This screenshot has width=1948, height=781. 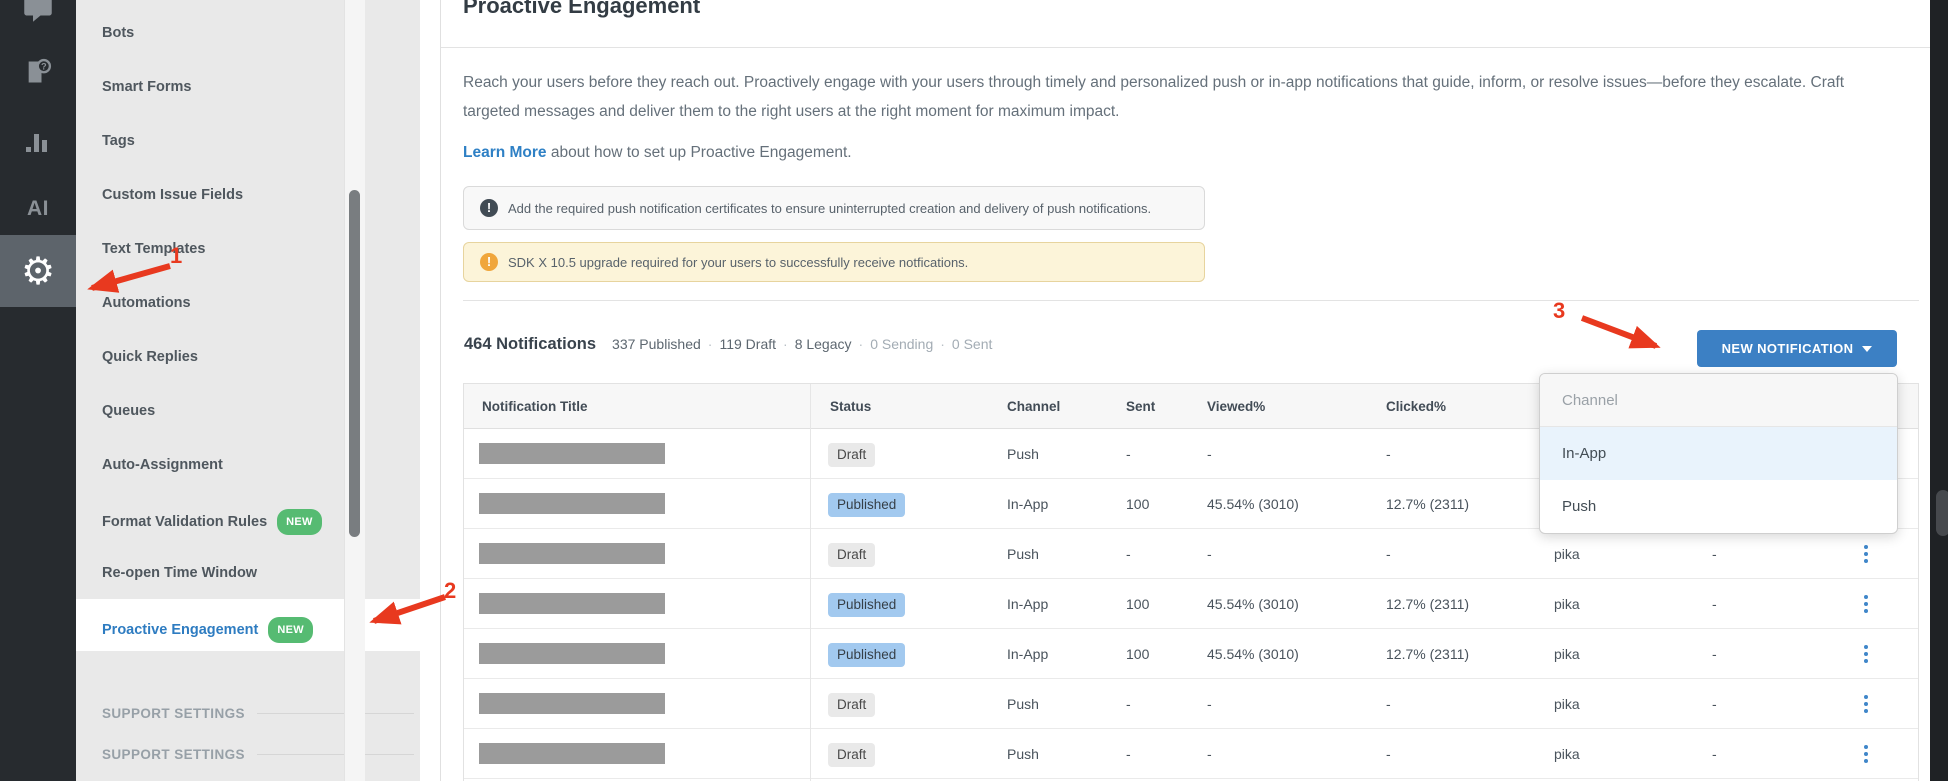 What do you see at coordinates (1141, 406) in the screenshot?
I see `col-sent: Sent` at bounding box center [1141, 406].